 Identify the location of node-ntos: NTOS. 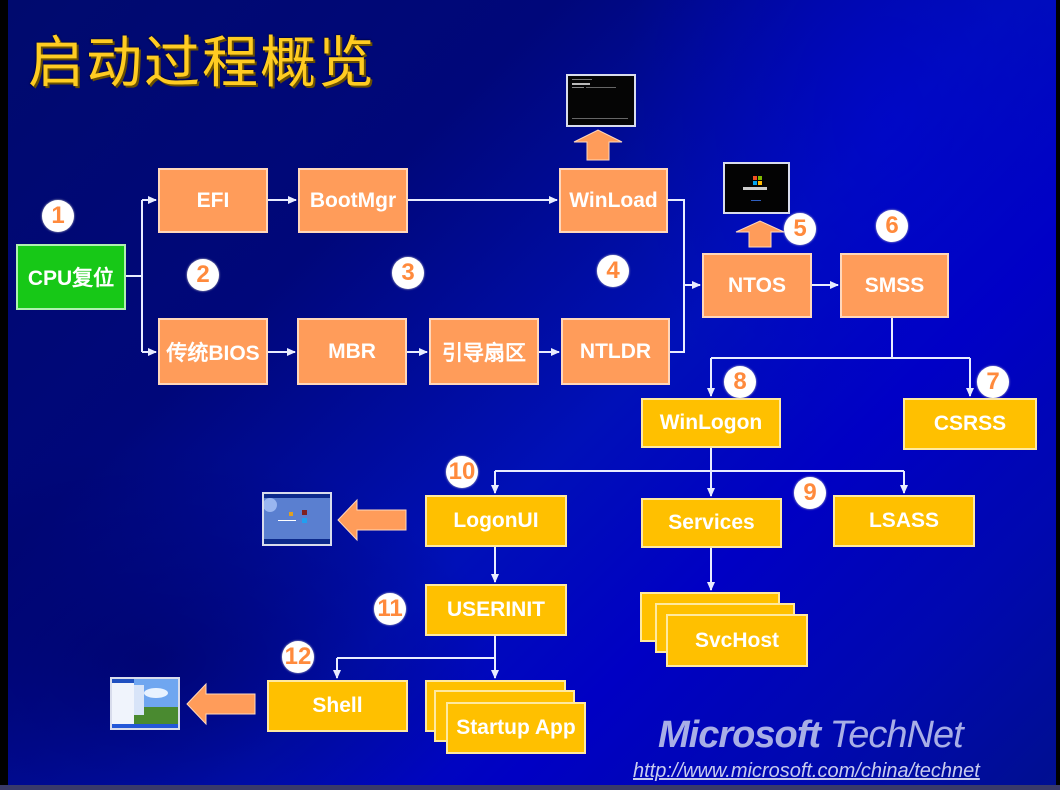
(757, 285).